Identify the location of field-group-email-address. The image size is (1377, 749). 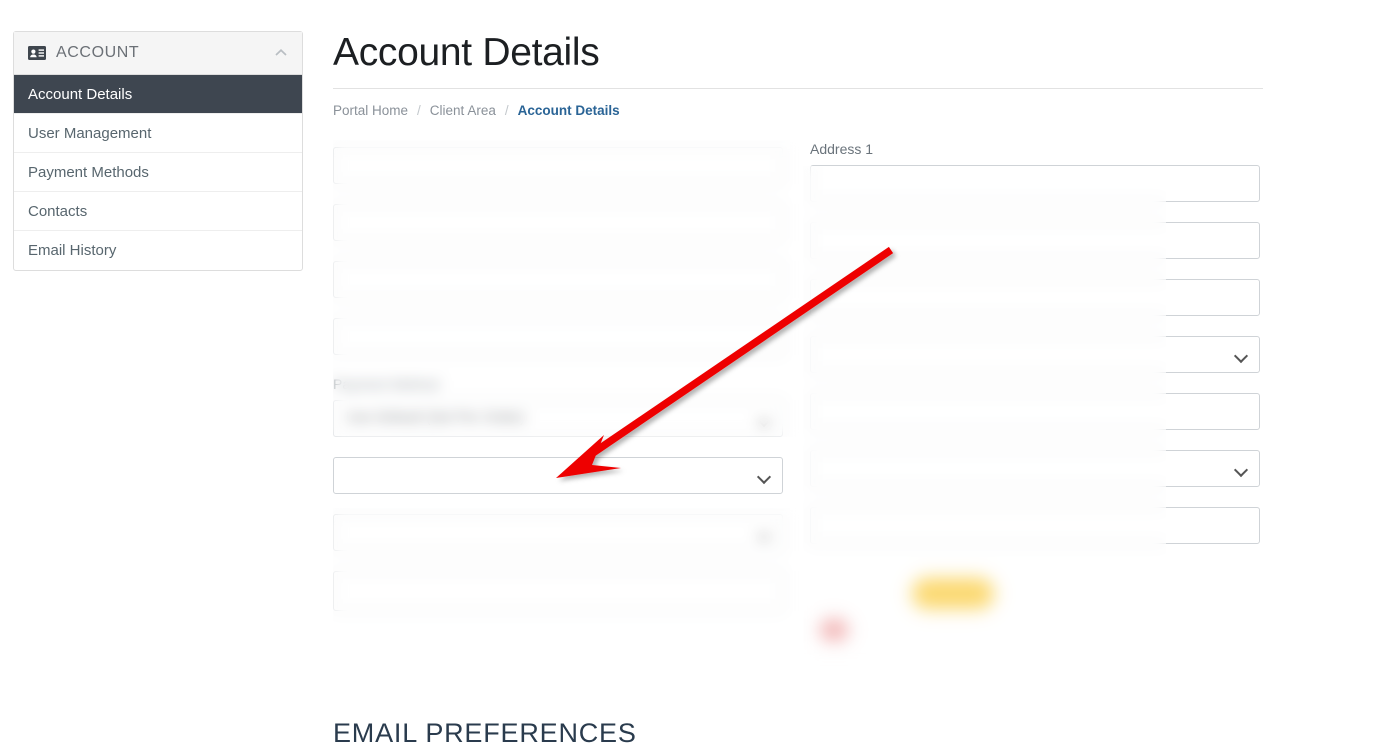
(558, 336).